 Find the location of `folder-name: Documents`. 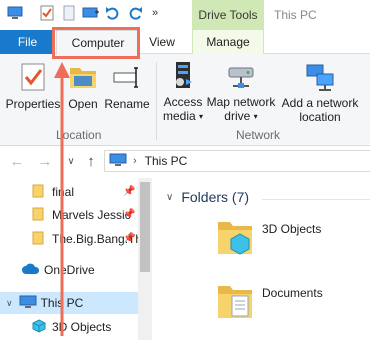

folder-name: Documents is located at coordinates (292, 293).